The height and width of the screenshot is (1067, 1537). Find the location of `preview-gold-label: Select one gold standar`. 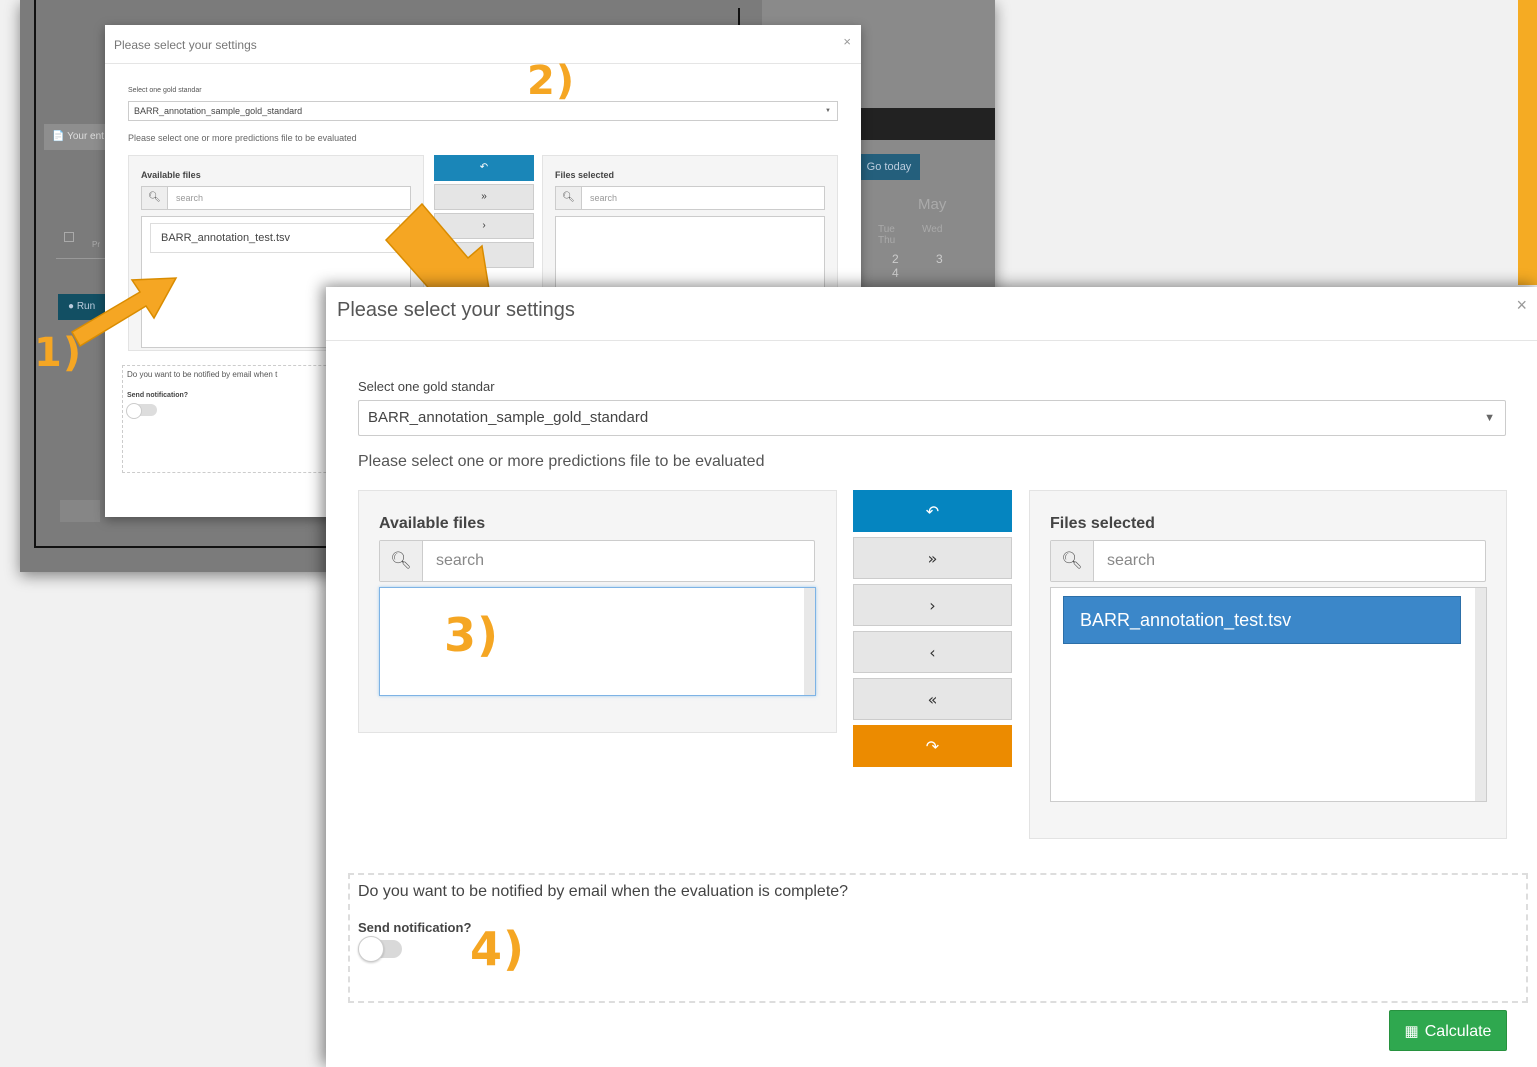

preview-gold-label: Select one gold standar is located at coordinates (165, 90).